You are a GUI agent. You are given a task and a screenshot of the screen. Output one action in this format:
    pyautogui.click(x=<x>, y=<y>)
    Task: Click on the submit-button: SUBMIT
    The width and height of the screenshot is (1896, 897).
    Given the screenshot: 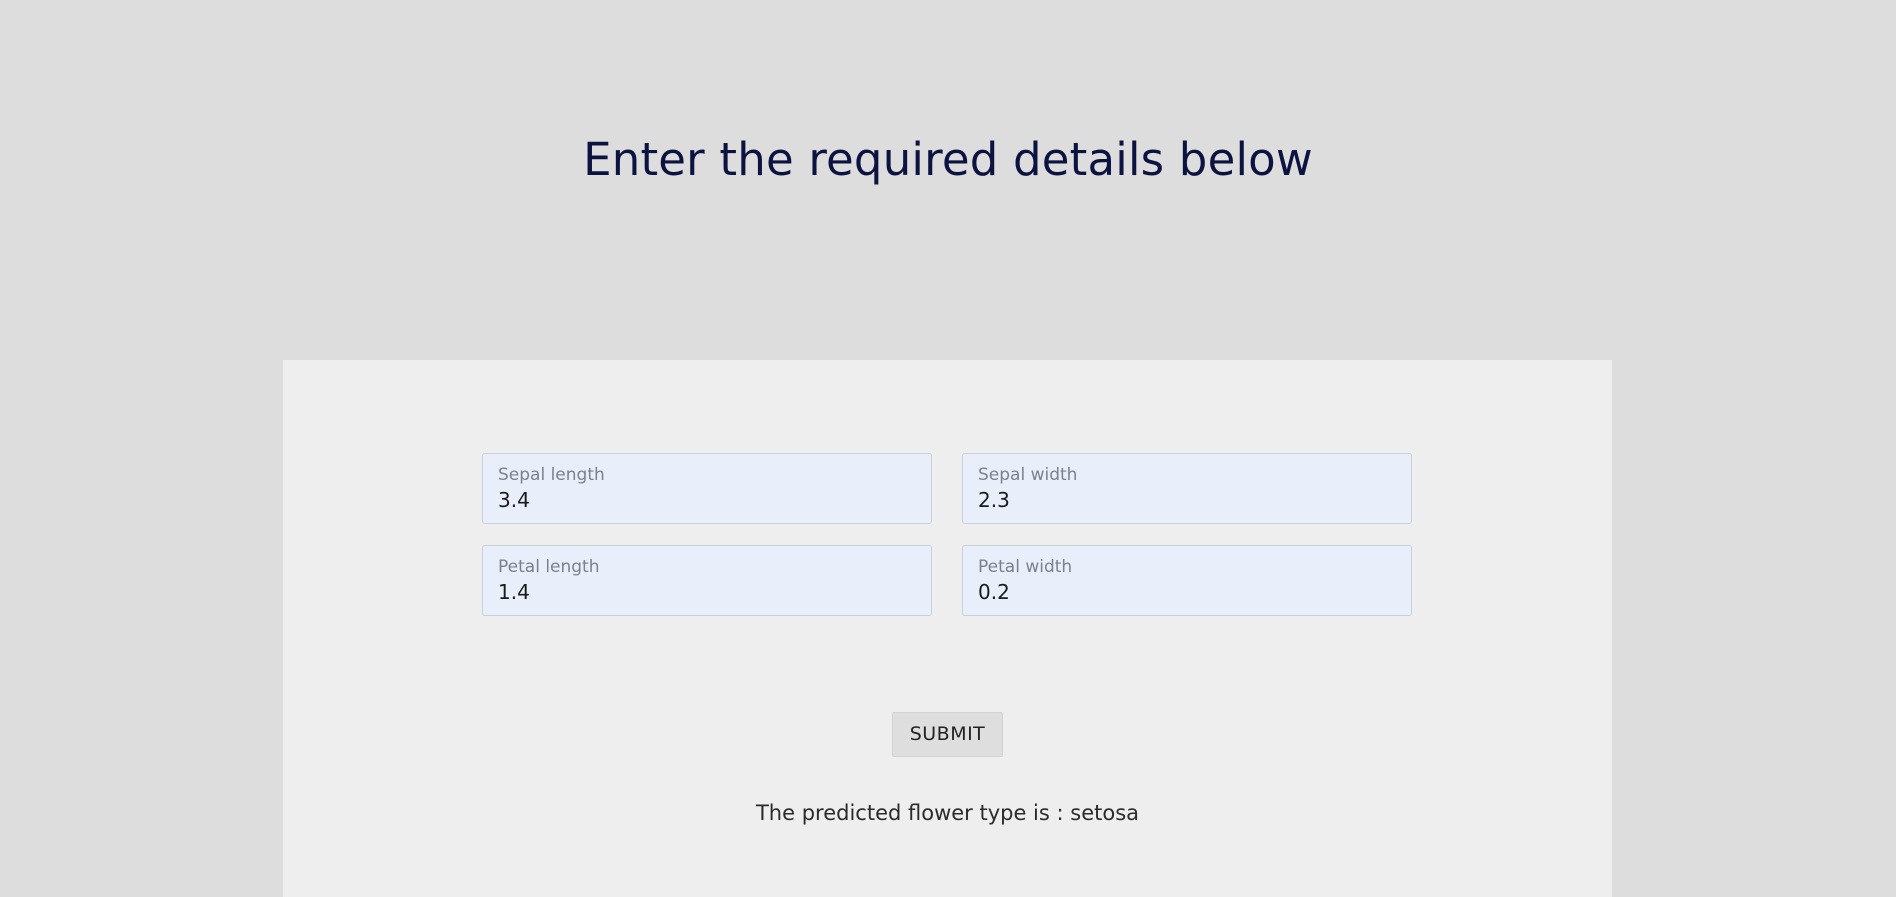 What is the action you would take?
    pyautogui.click(x=947, y=734)
    